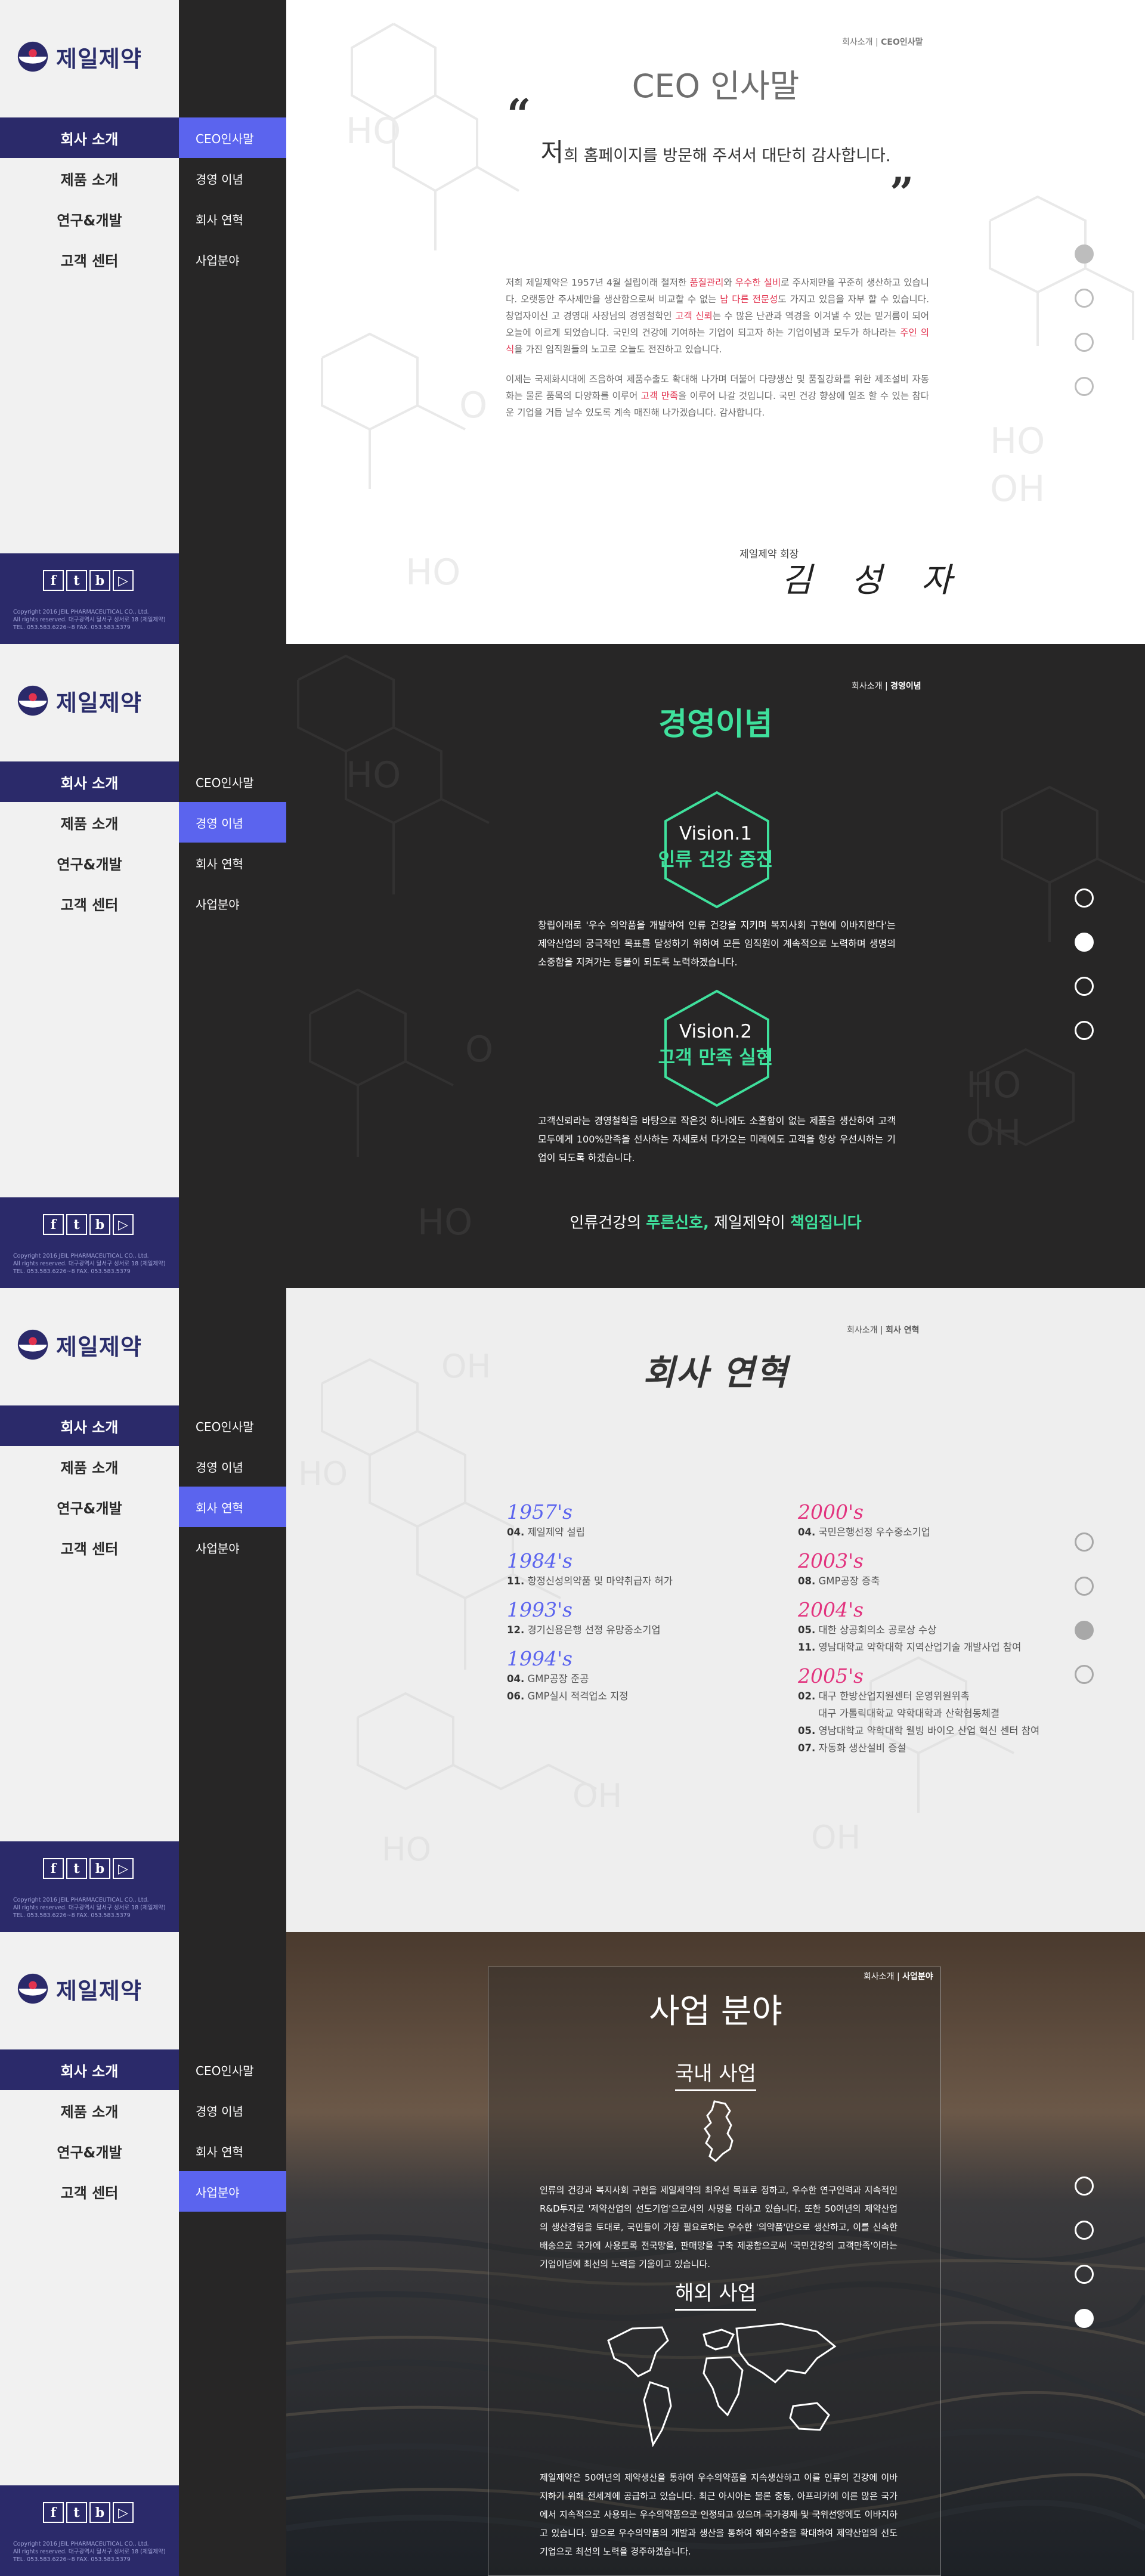 The height and width of the screenshot is (2576, 1145). Describe the element at coordinates (232, 2254) in the screenshot. I see `sidebar-sub` at that location.